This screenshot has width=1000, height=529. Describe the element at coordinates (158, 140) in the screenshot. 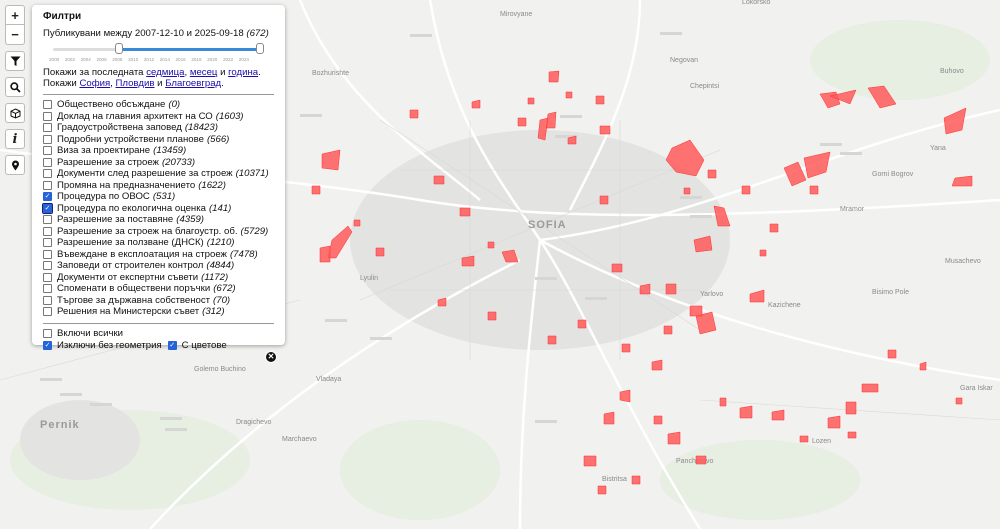

I see `category-option: Подробни устройствени планове (566)` at that location.